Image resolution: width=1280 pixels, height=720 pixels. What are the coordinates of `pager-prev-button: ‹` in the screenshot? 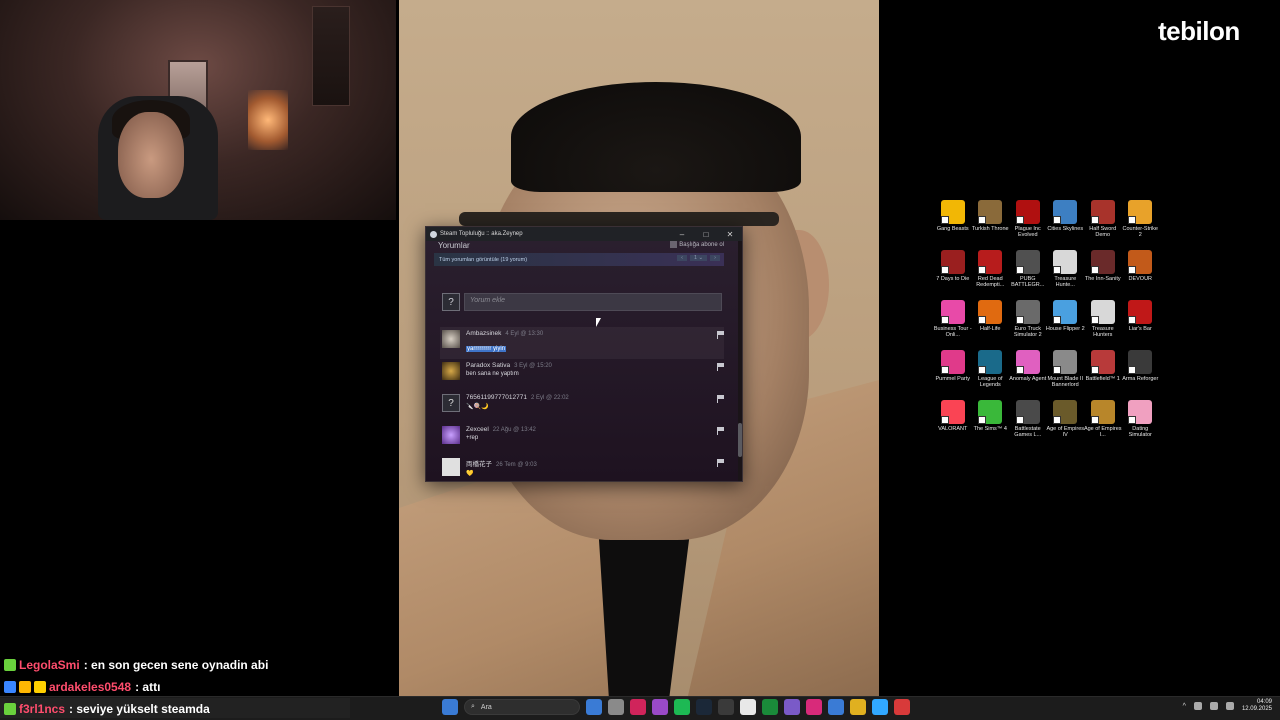 It's located at (682, 258).